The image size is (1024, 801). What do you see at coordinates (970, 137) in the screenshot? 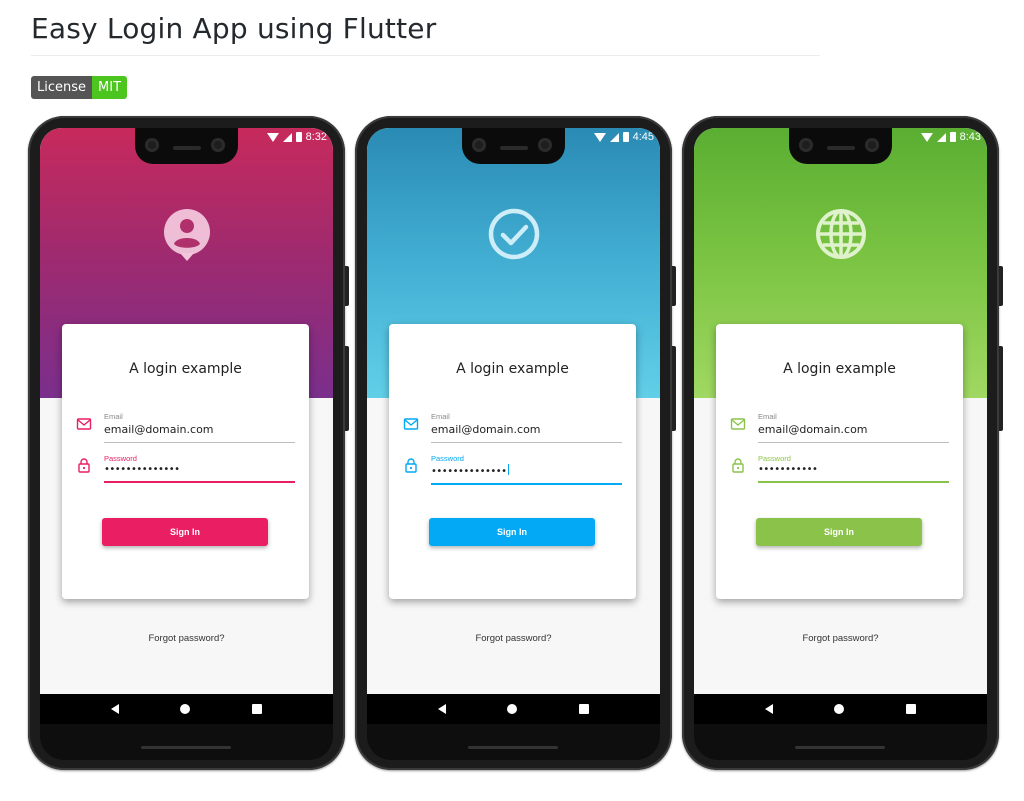
I see `status-time: 8:43` at bounding box center [970, 137].